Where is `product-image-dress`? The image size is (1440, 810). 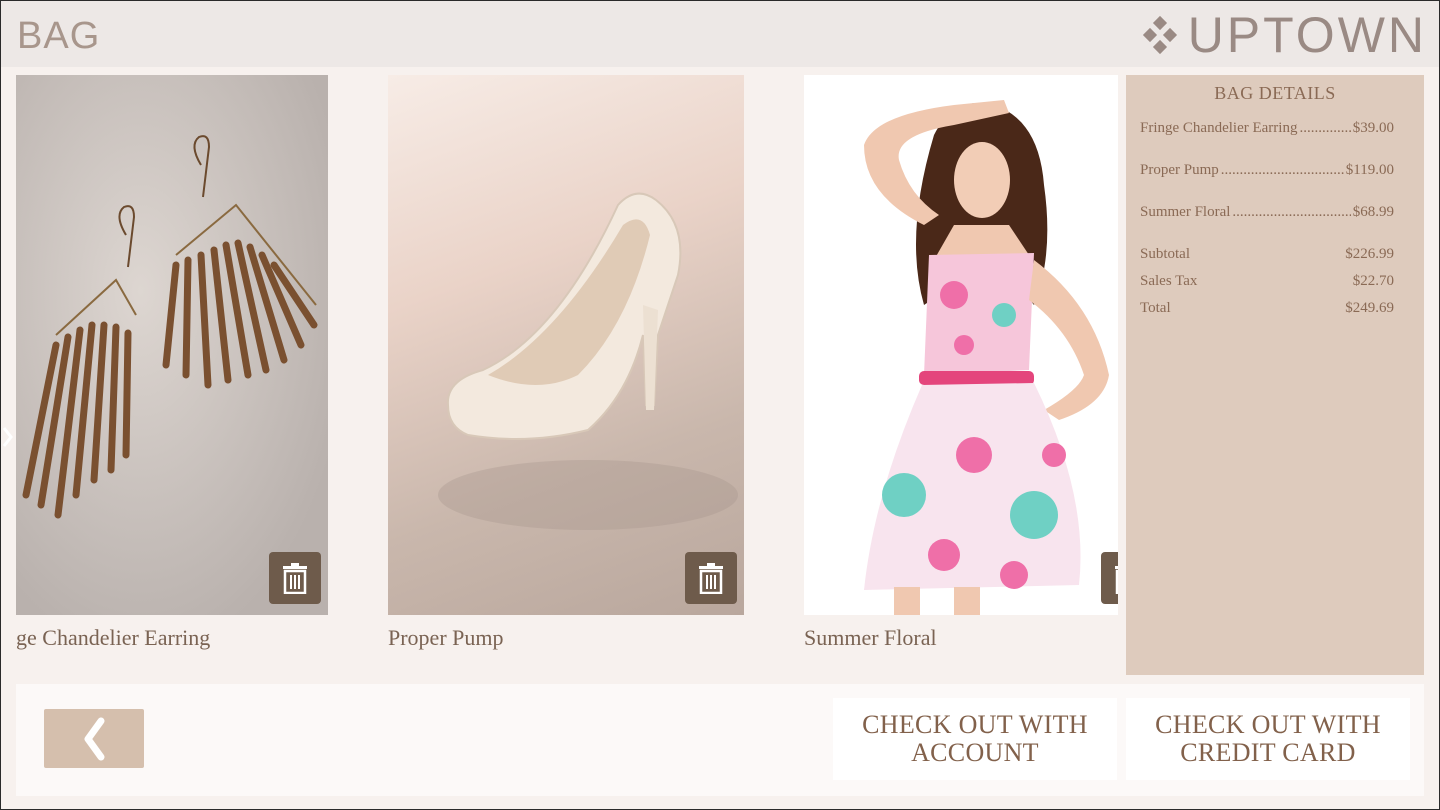
product-image-dress is located at coordinates (961, 345).